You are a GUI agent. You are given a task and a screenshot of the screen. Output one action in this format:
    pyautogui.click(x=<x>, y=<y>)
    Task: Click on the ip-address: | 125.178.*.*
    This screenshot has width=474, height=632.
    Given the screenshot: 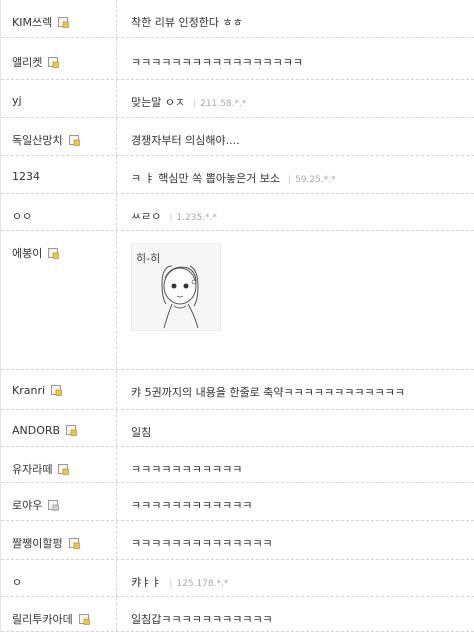 What is the action you would take?
    pyautogui.click(x=198, y=584)
    